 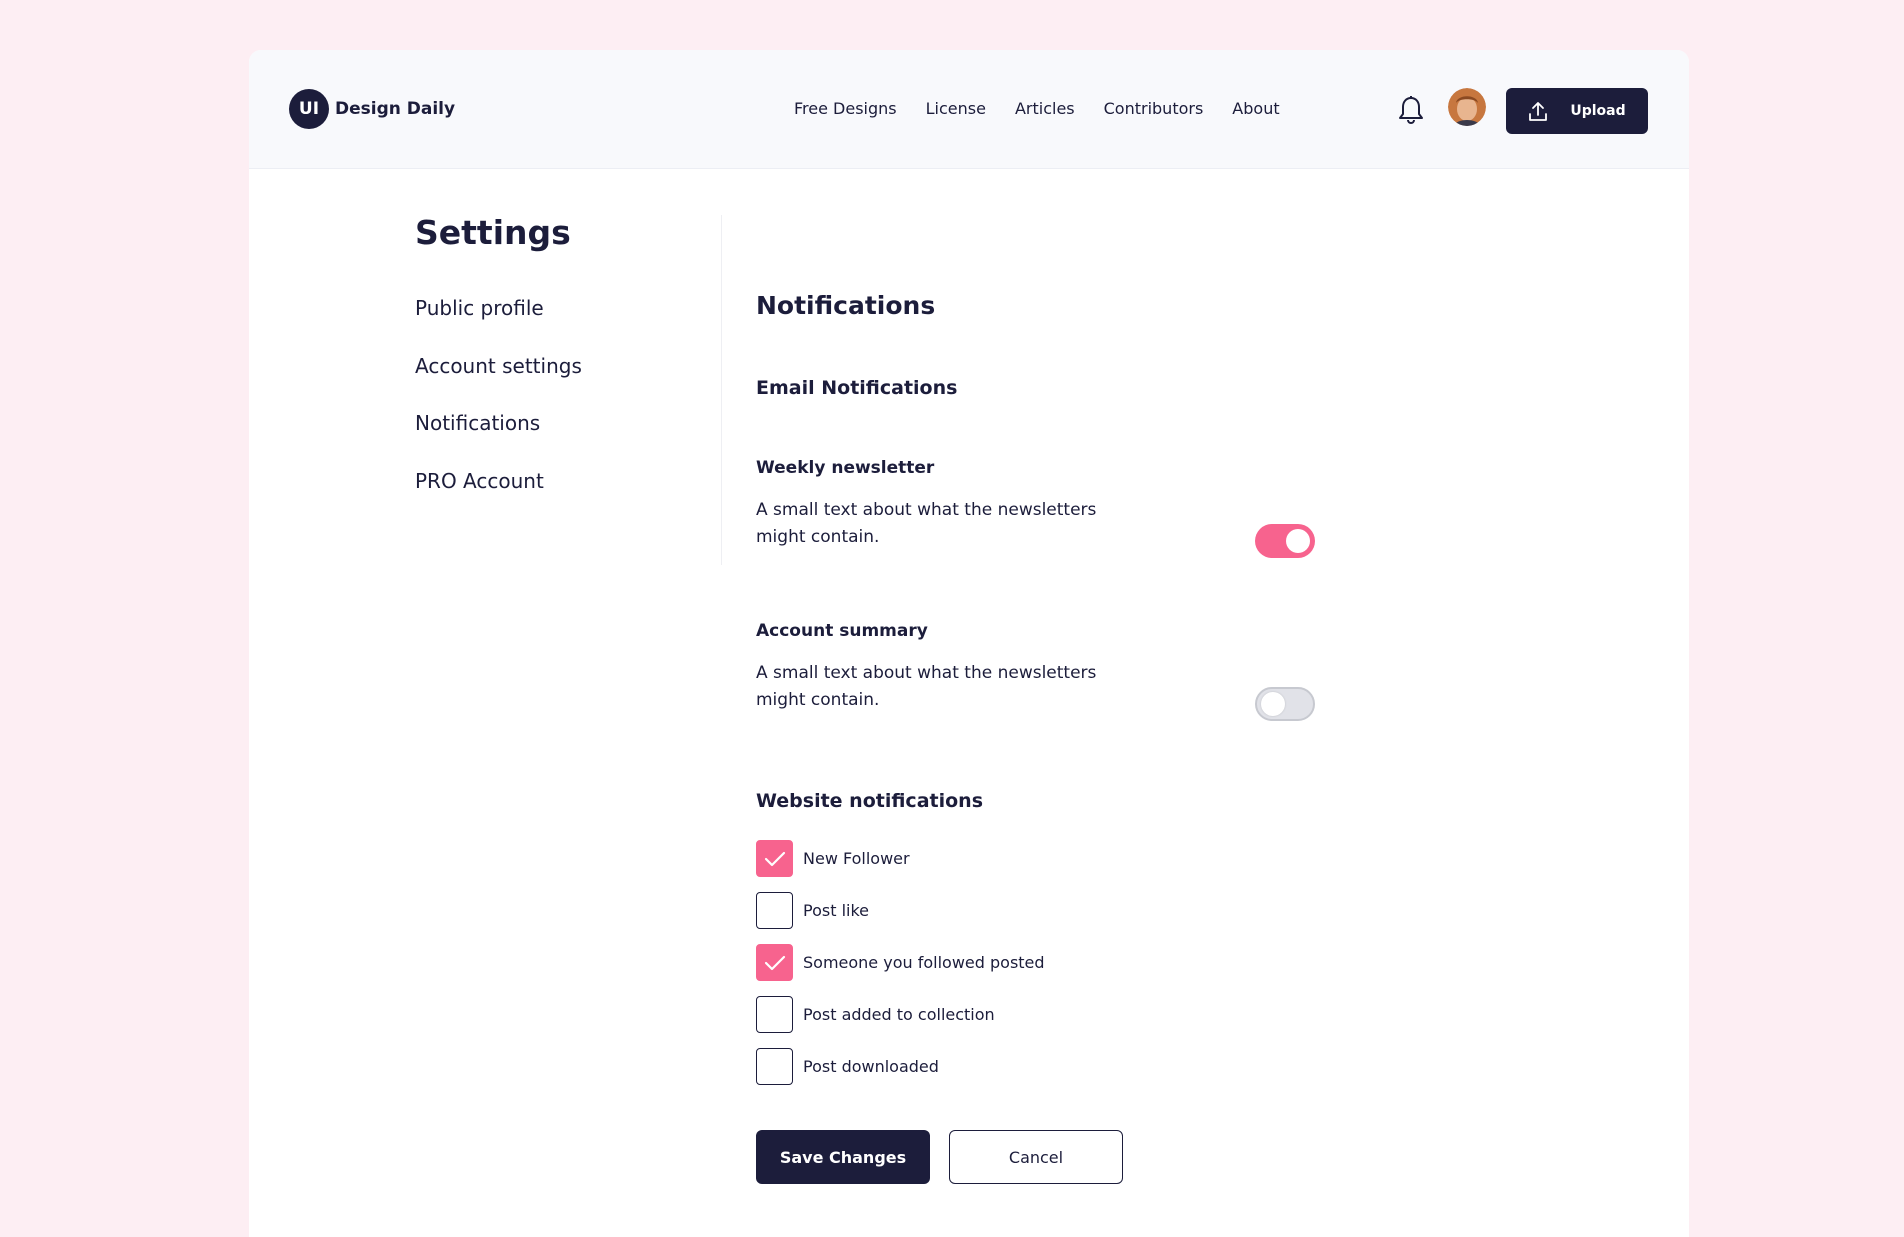 I want to click on sidebar-item-pro-account: PRO Account, so click(x=479, y=481).